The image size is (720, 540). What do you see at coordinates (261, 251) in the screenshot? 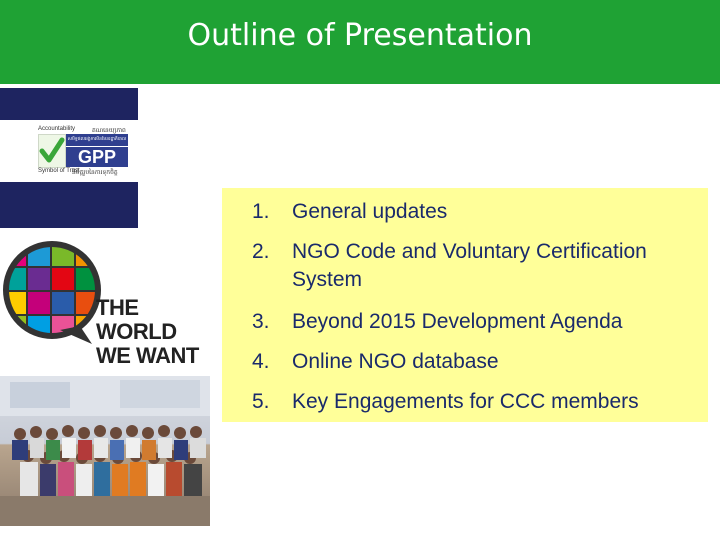
I see `agenda-item-number: 2.` at bounding box center [261, 251].